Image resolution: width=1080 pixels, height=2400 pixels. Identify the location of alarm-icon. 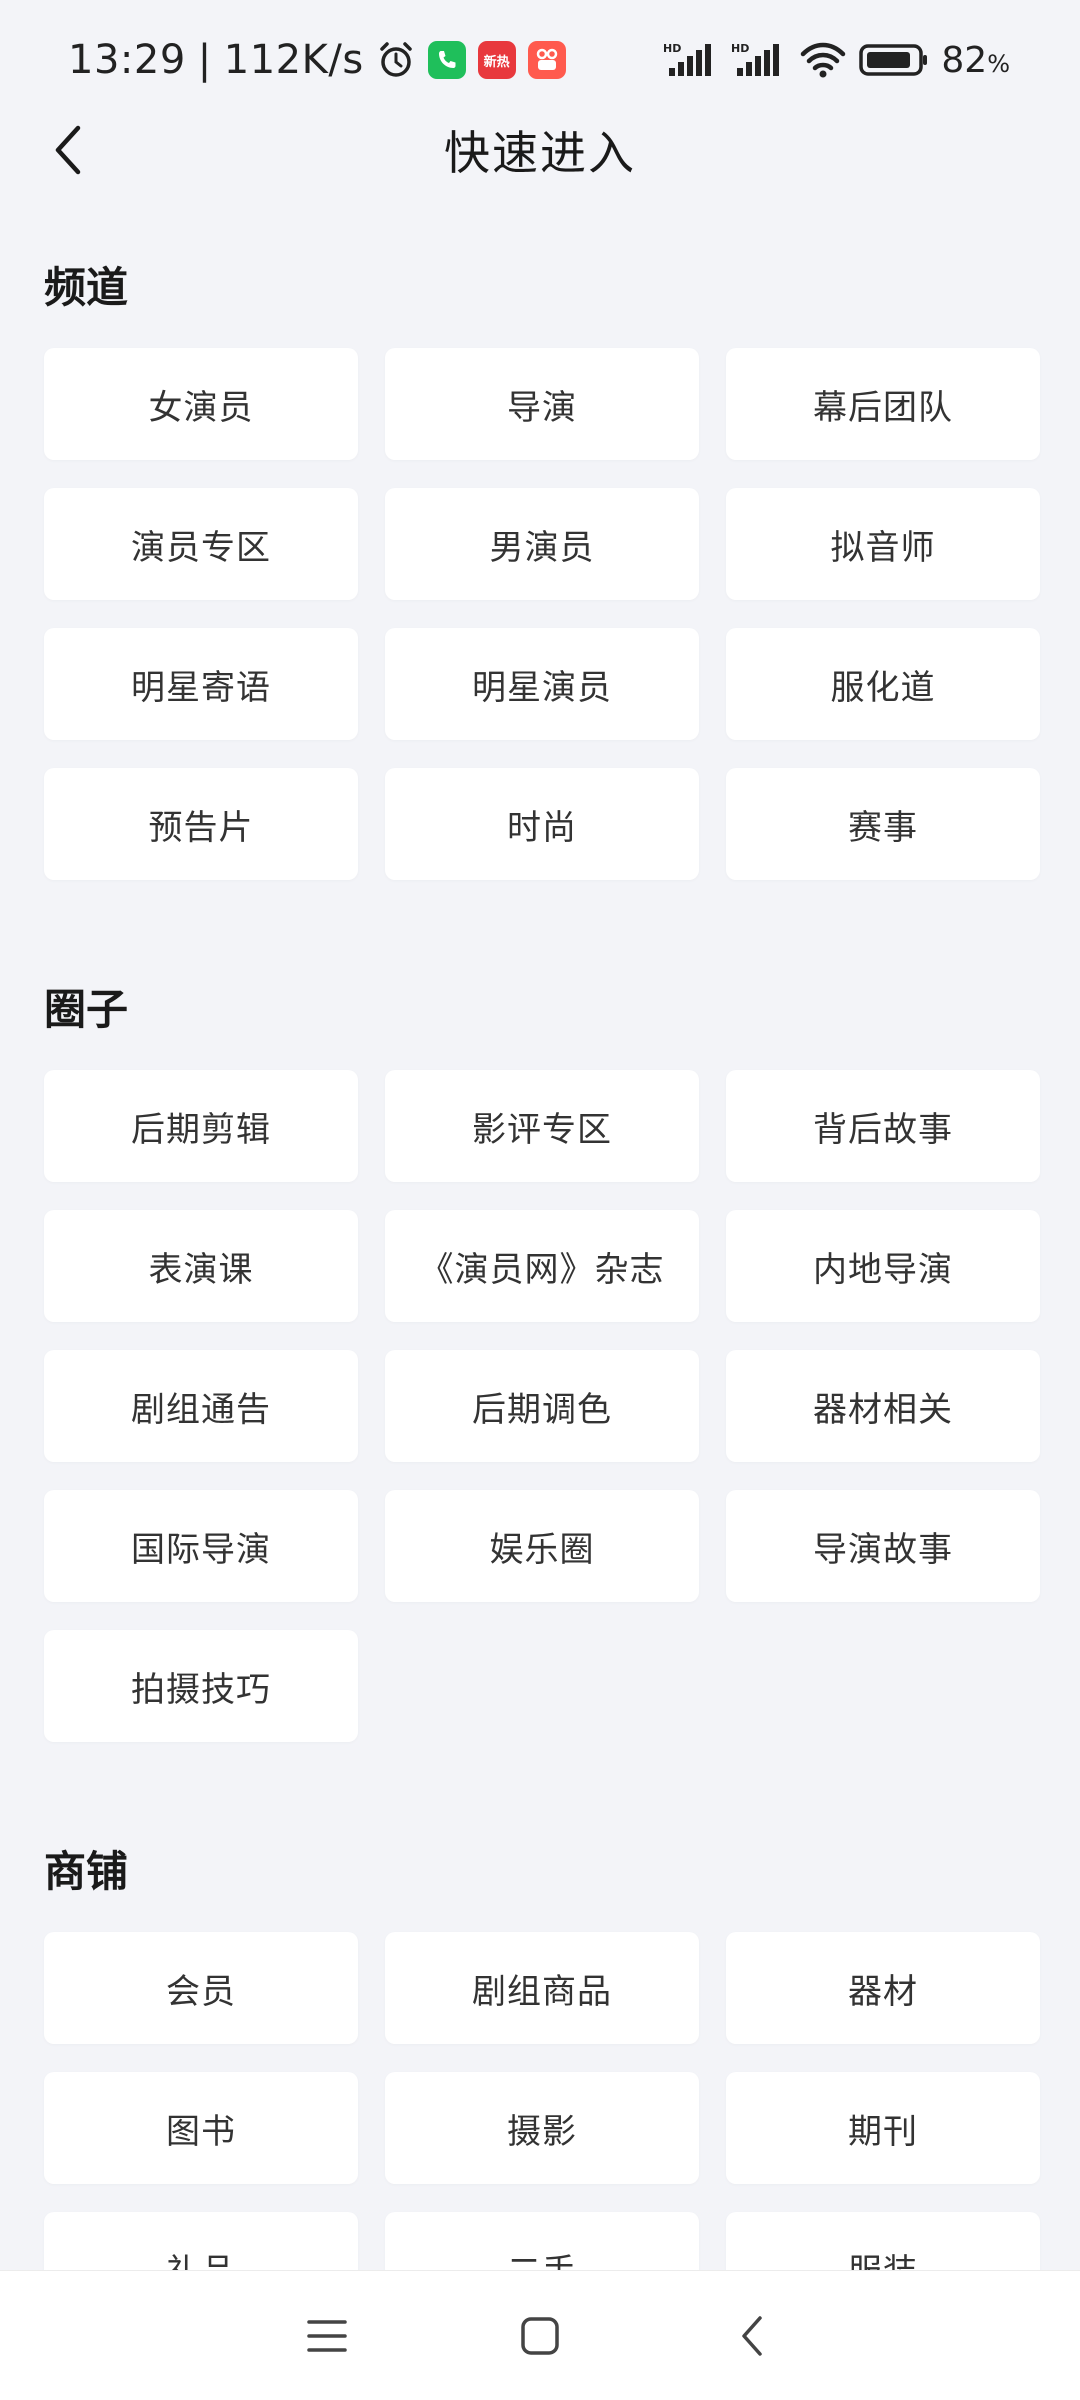
(396, 60).